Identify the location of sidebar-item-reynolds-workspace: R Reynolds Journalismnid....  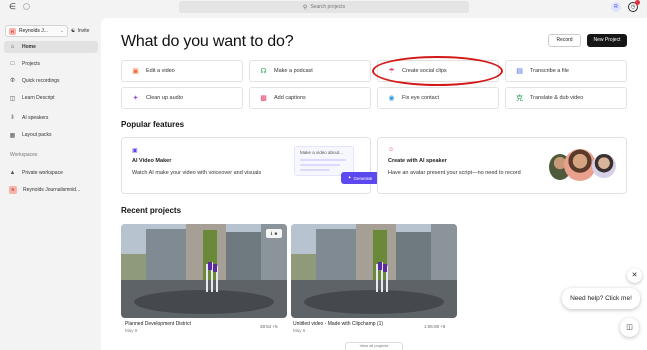
(51, 190).